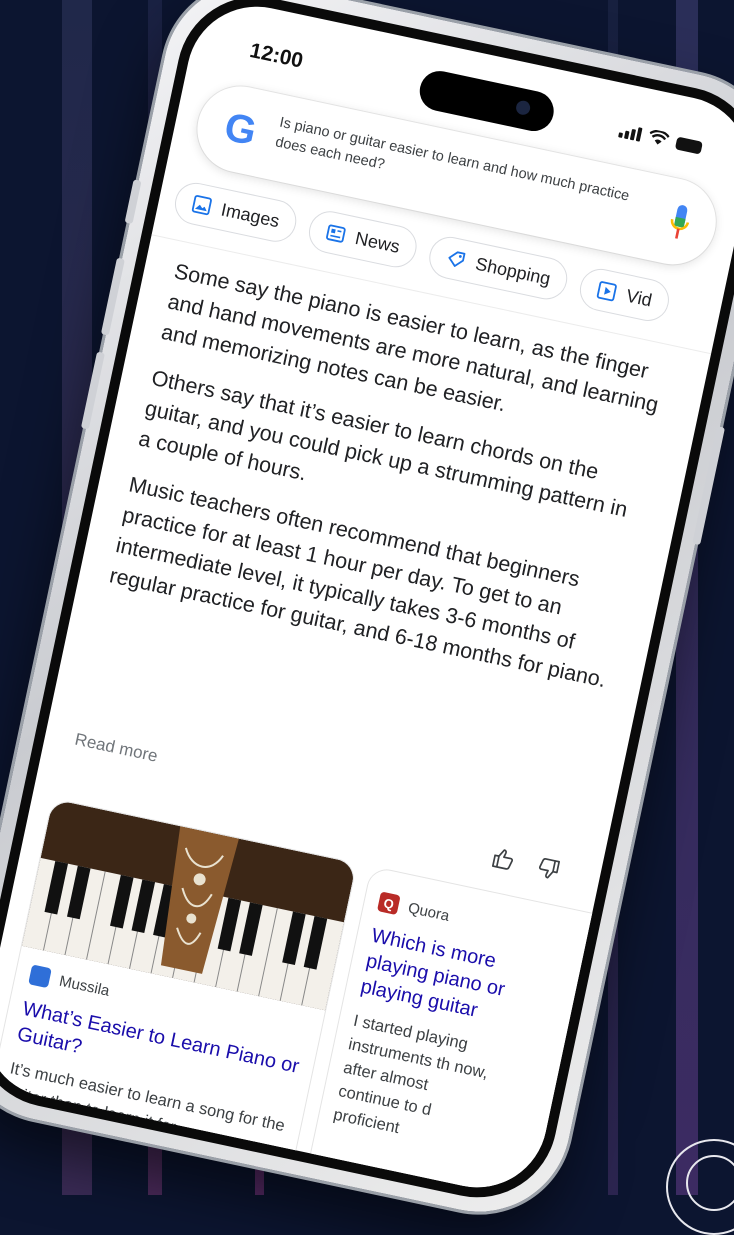 This screenshot has width=734, height=1235. What do you see at coordinates (606, 291) in the screenshot?
I see `video-icon` at bounding box center [606, 291].